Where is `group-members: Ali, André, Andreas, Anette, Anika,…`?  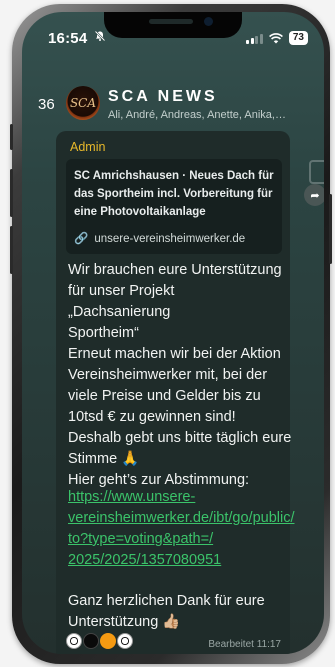 group-members: Ali, André, Andreas, Anette, Anika,… is located at coordinates (197, 115).